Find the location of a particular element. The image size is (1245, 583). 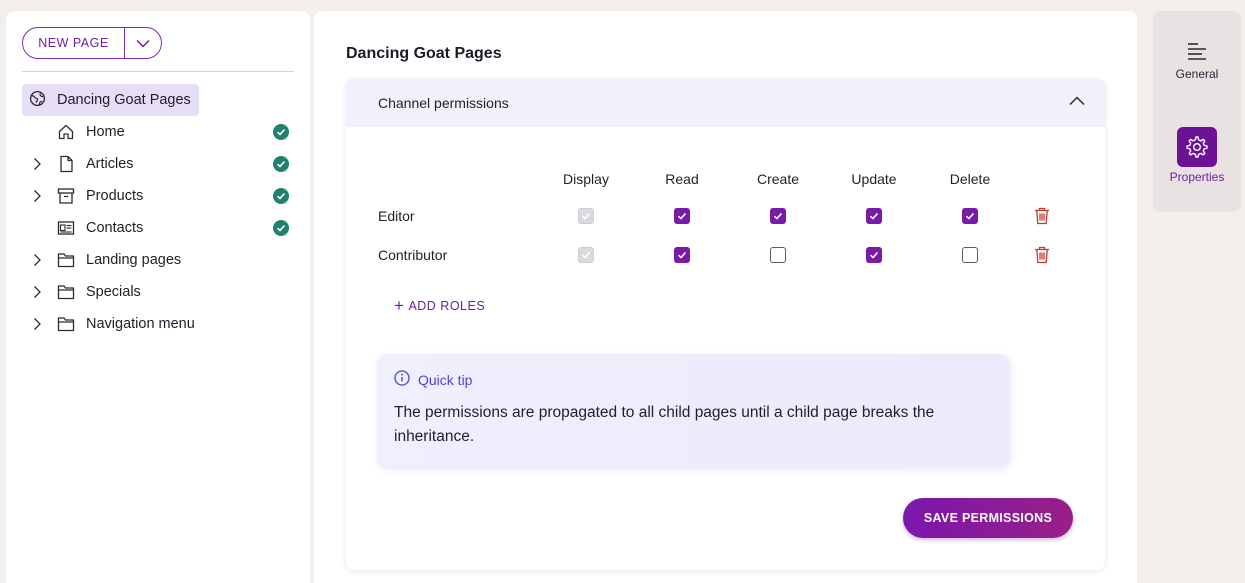

gear-icon is located at coordinates (1197, 147).